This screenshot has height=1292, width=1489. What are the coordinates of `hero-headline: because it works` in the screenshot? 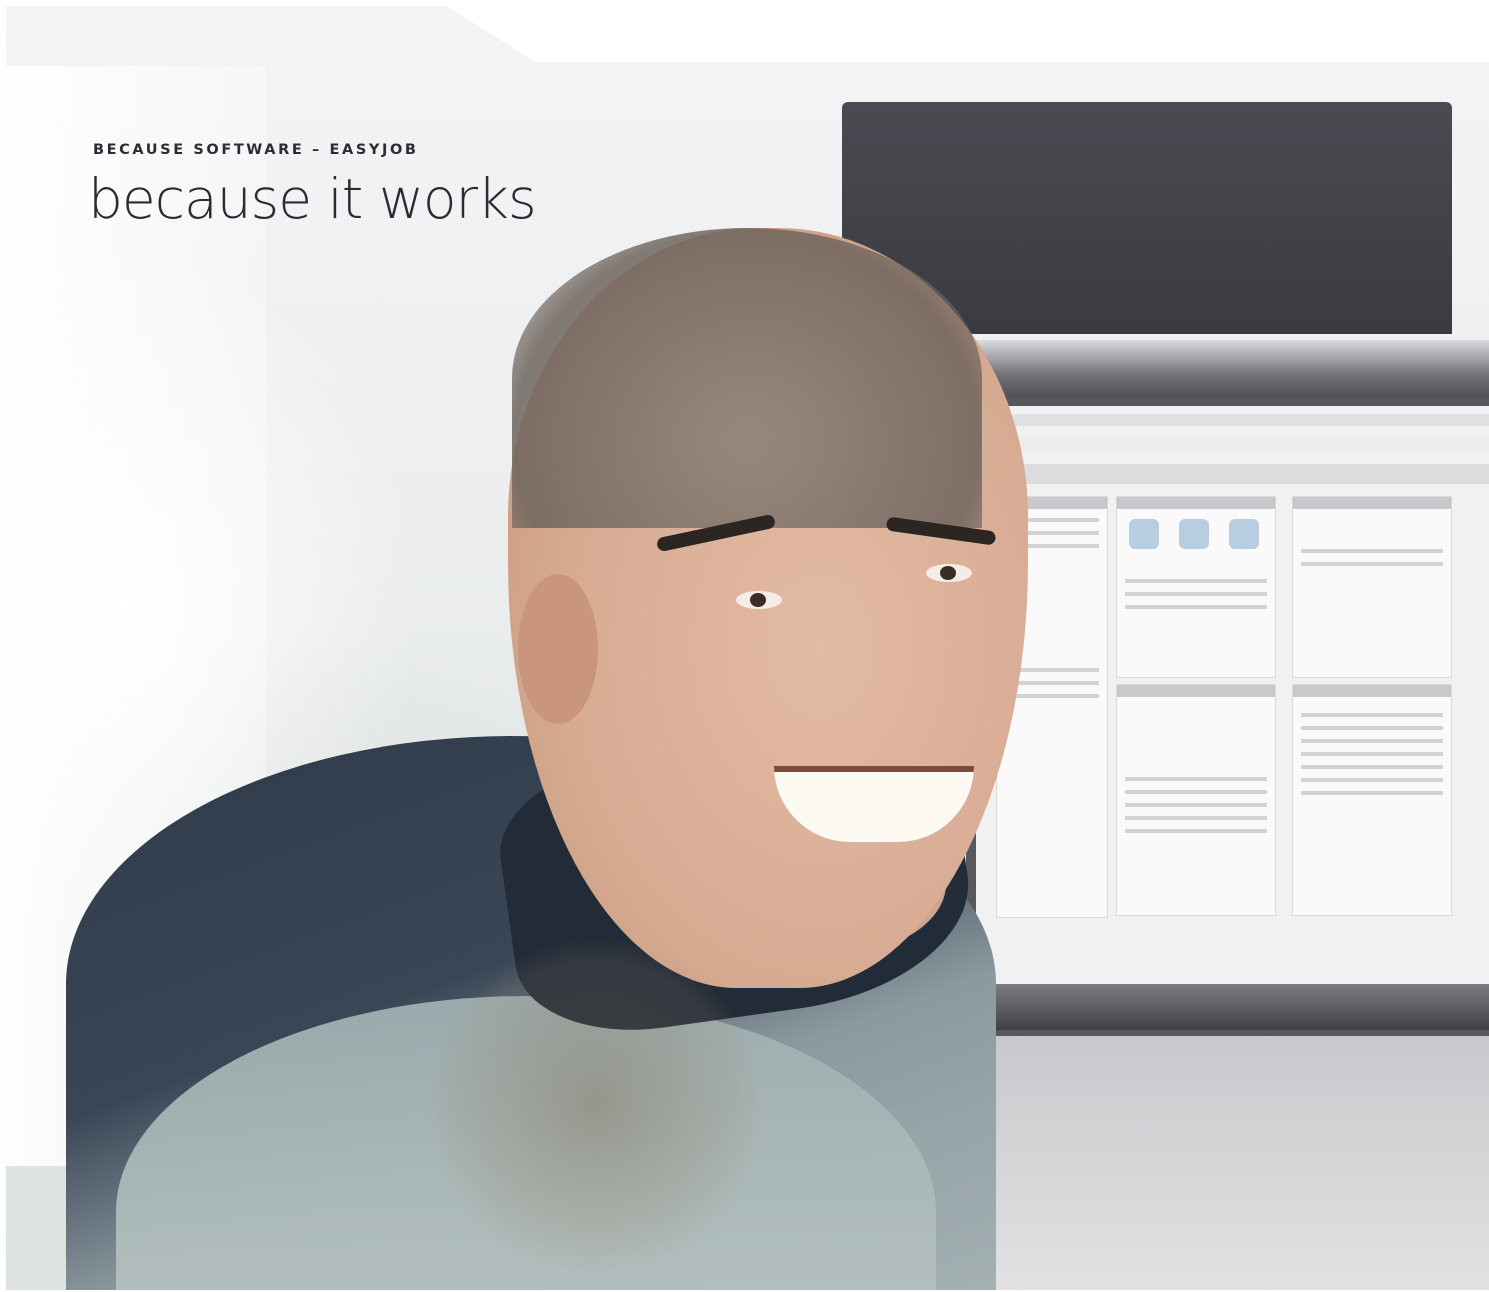 It's located at (312, 199).